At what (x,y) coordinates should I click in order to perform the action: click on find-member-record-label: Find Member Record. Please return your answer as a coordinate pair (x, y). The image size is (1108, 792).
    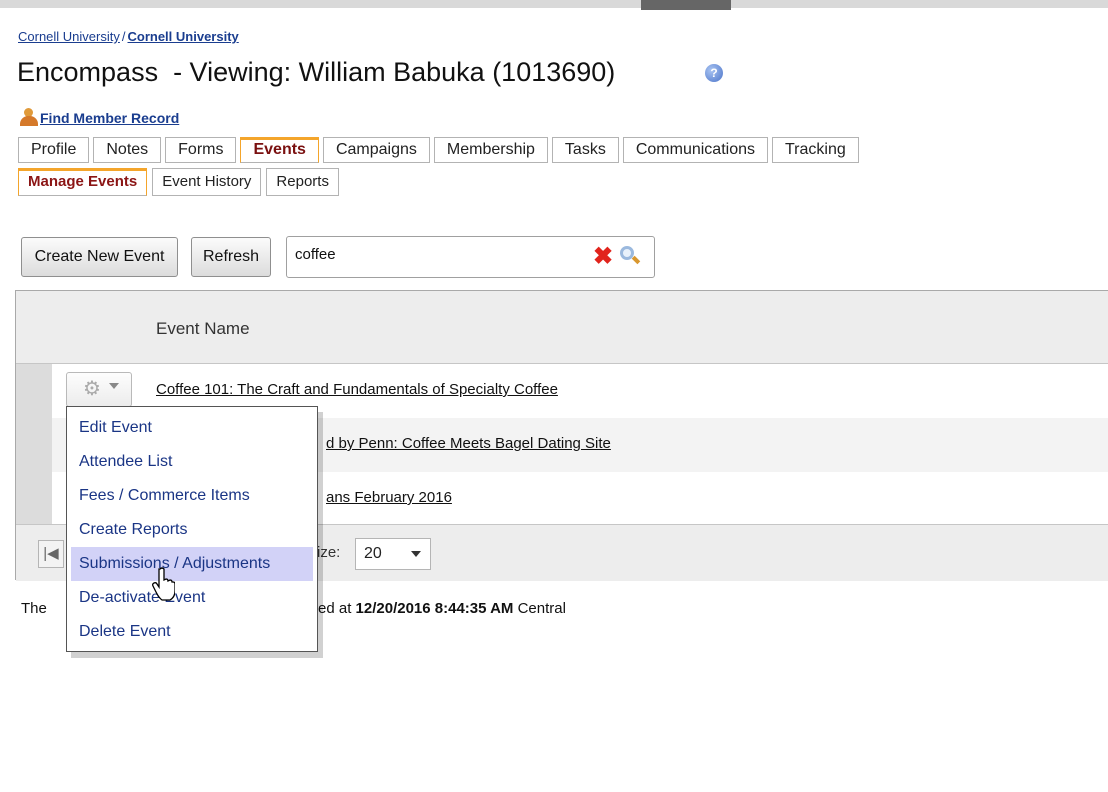
    Looking at the image, I should click on (110, 118).